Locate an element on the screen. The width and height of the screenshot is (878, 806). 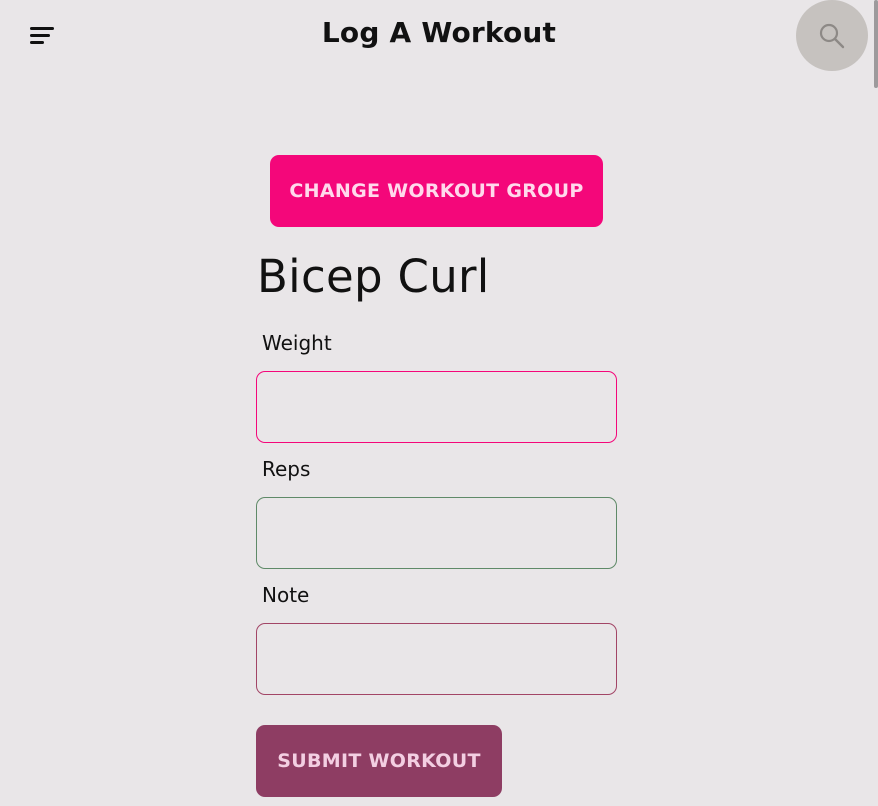
weight-label: Weight is located at coordinates (297, 343).